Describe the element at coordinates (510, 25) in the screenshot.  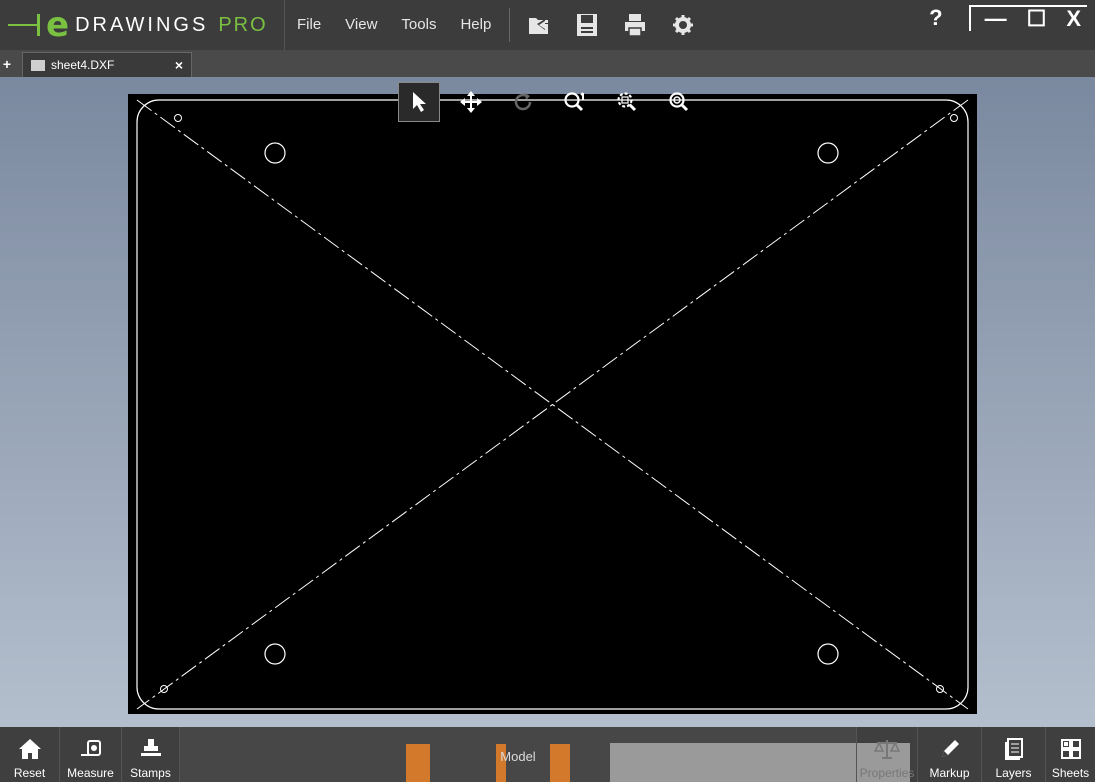
I see `menu-divider` at that location.